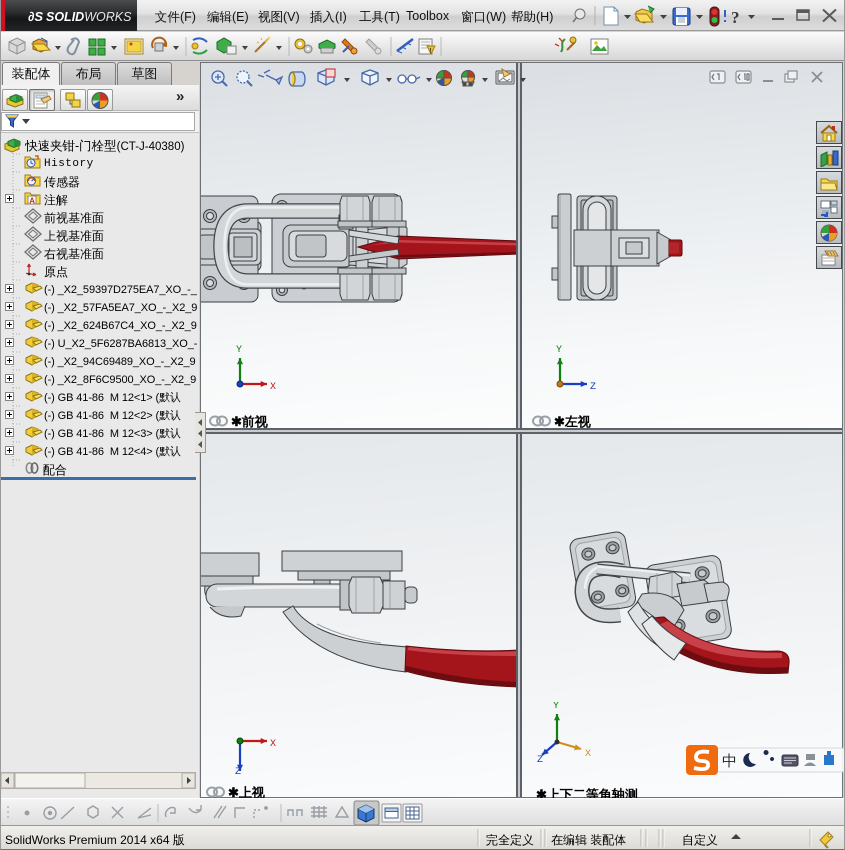 Image resolution: width=845 pixels, height=850 pixels. Describe the element at coordinates (35, 16) in the screenshot. I see `svg-text: ∂S` at that location.